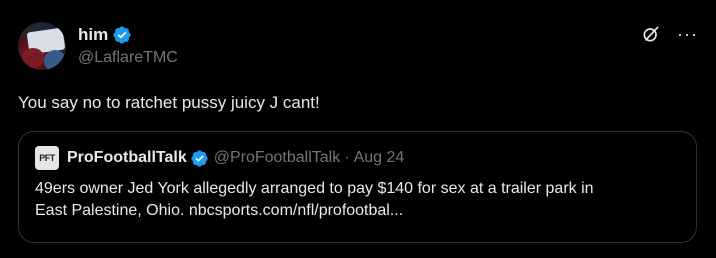 The image size is (716, 258). I want to click on author-handle: @LaflareTMC, so click(128, 58).